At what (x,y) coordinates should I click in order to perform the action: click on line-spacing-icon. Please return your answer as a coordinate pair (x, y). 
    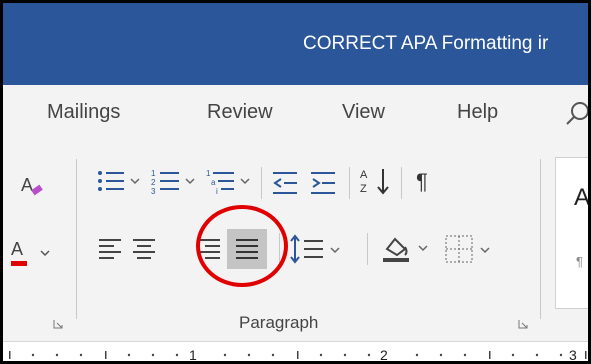
    Looking at the image, I should click on (319, 249).